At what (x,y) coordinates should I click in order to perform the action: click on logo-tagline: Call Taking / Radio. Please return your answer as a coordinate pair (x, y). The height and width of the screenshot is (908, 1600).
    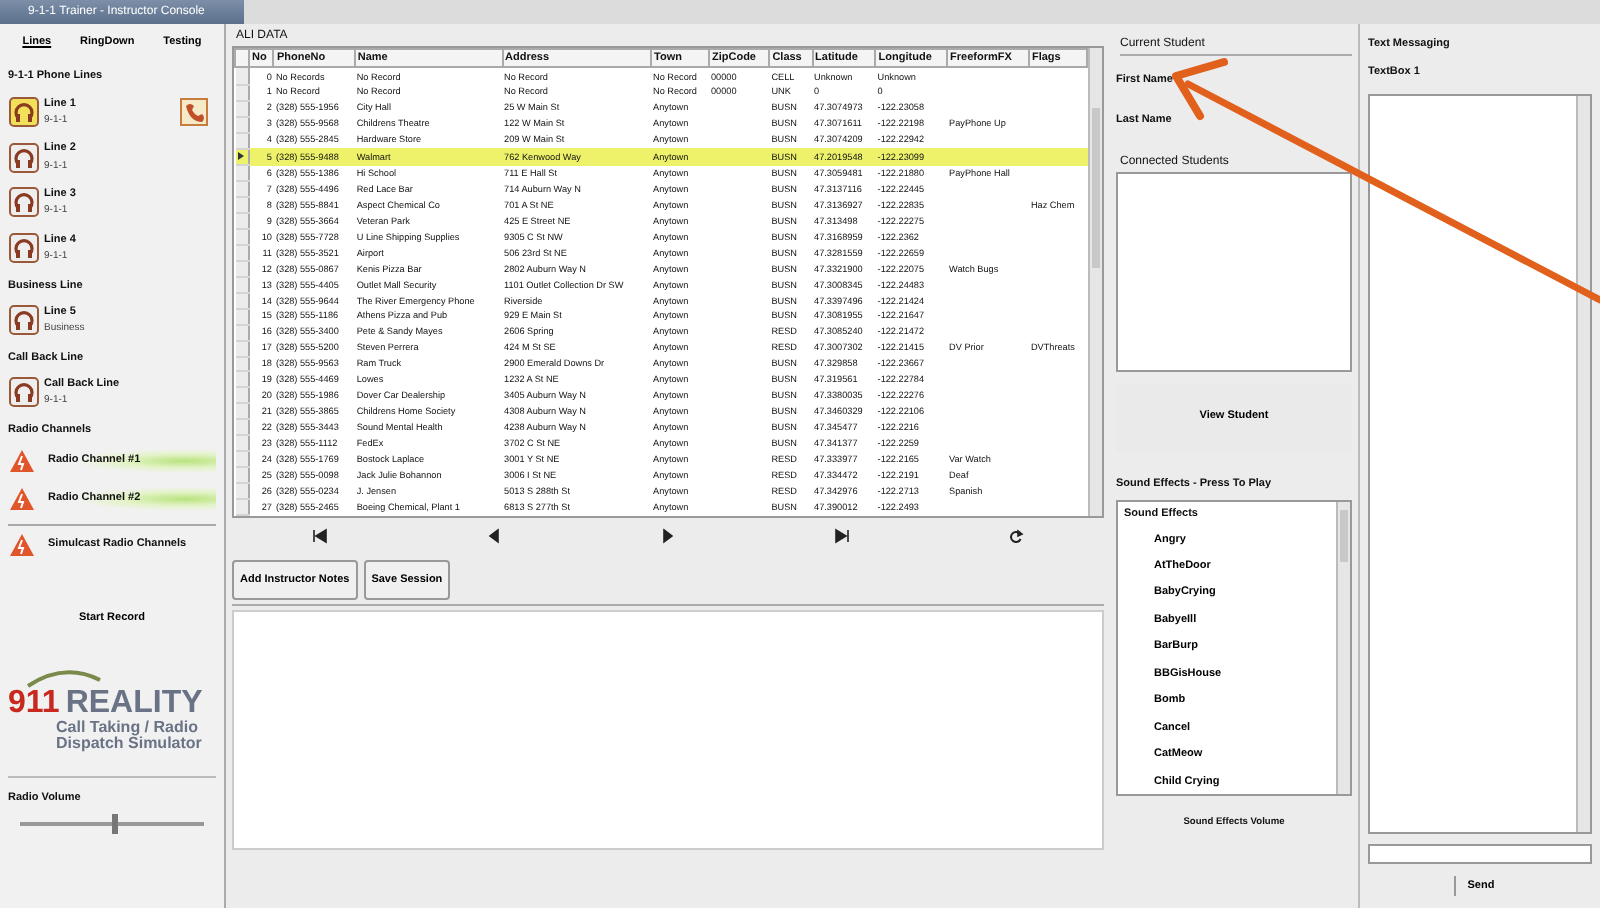
    Looking at the image, I should click on (128, 728).